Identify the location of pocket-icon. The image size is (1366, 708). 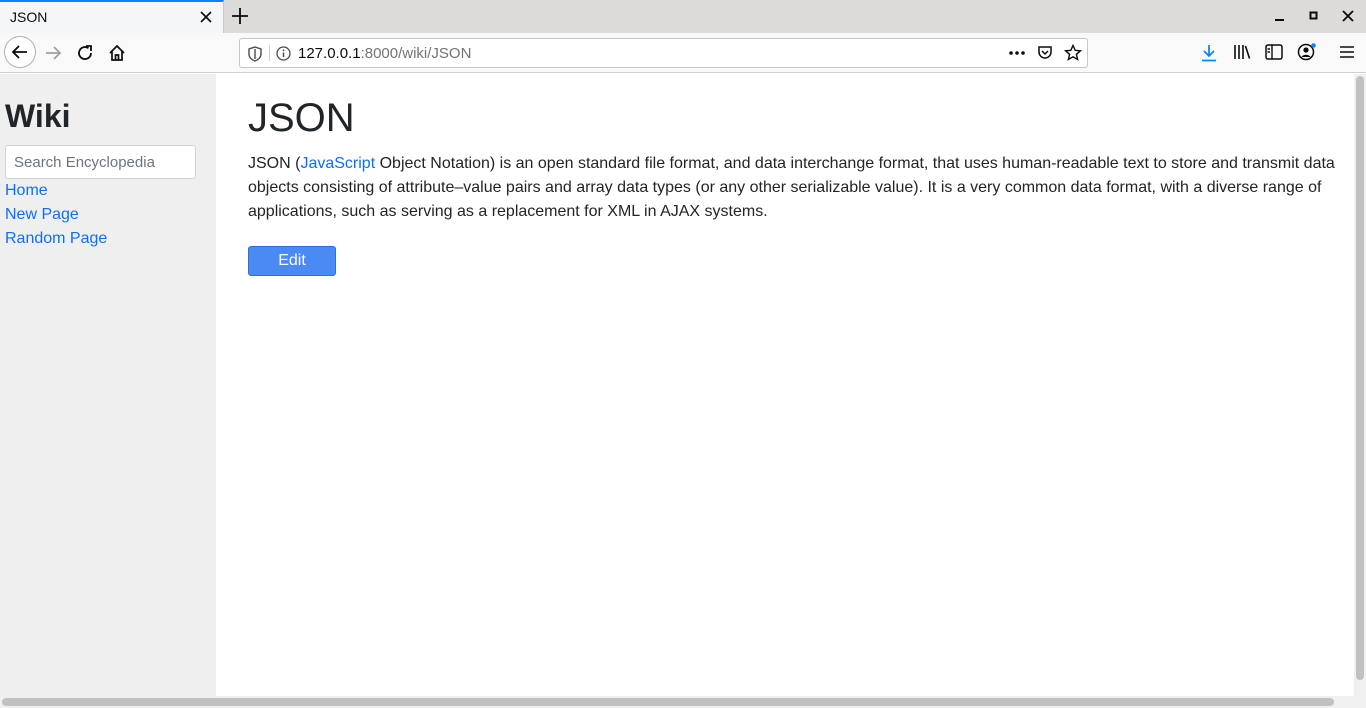
(1045, 53).